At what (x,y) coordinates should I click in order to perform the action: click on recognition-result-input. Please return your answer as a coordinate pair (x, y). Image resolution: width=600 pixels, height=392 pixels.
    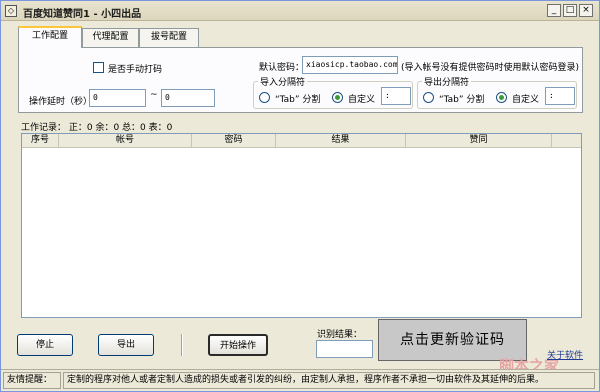
    Looking at the image, I should click on (344, 349).